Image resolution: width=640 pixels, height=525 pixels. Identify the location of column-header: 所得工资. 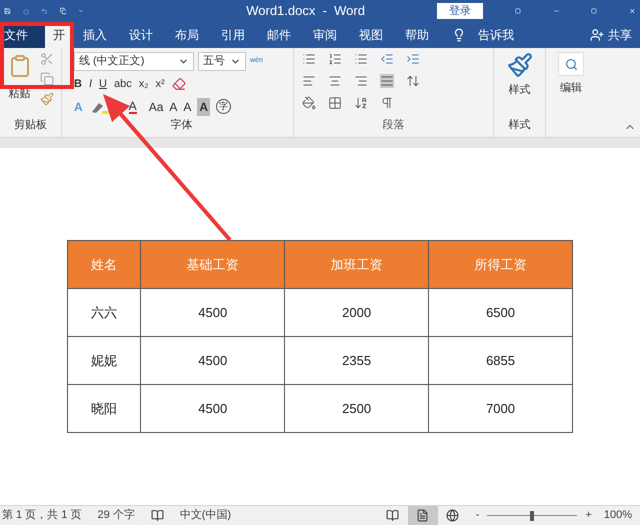
(500, 264).